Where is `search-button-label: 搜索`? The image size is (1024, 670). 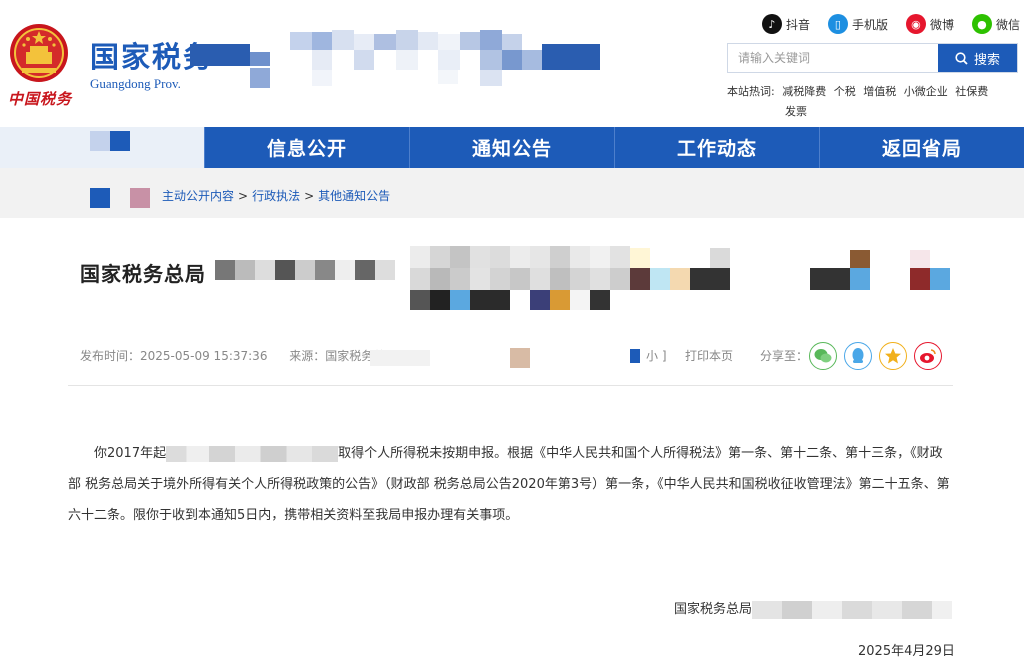 search-button-label: 搜索 is located at coordinates (986, 60).